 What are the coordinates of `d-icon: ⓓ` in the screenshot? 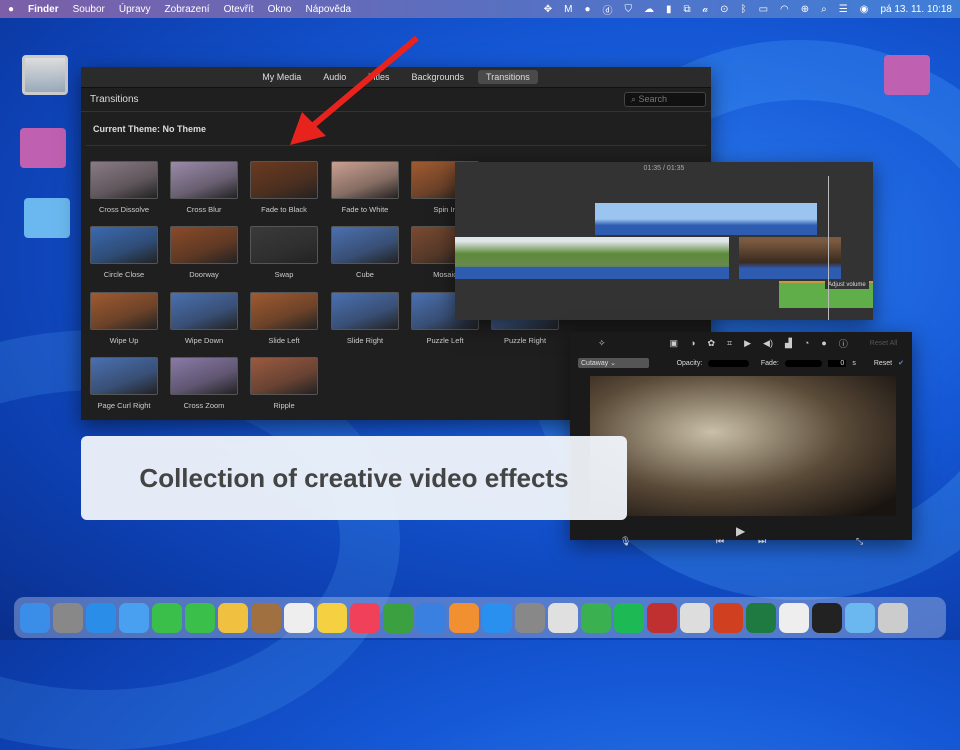 It's located at (608, 9).